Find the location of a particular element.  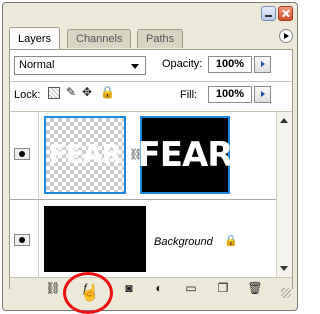

tab-label: Channels is located at coordinates (99, 39).